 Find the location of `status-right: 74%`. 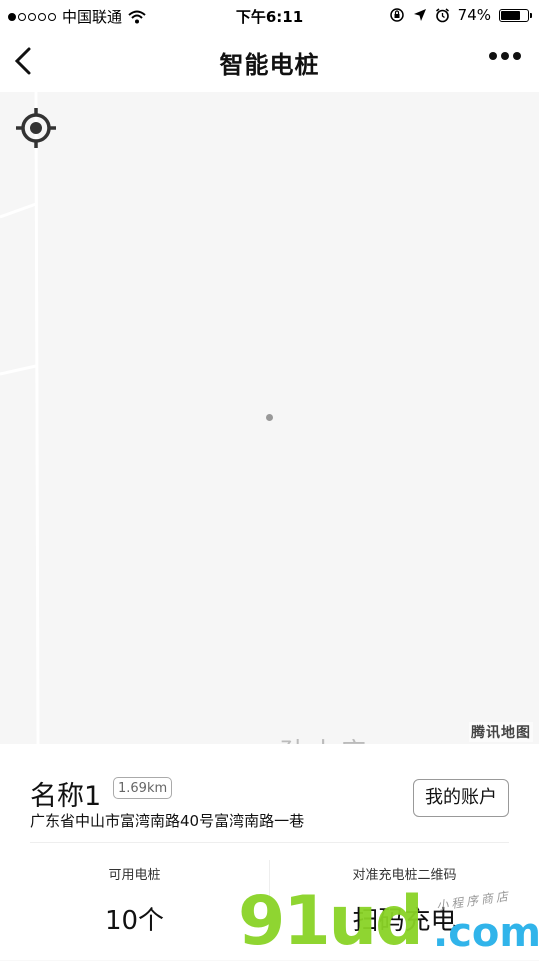

status-right: 74% is located at coordinates (460, 15).